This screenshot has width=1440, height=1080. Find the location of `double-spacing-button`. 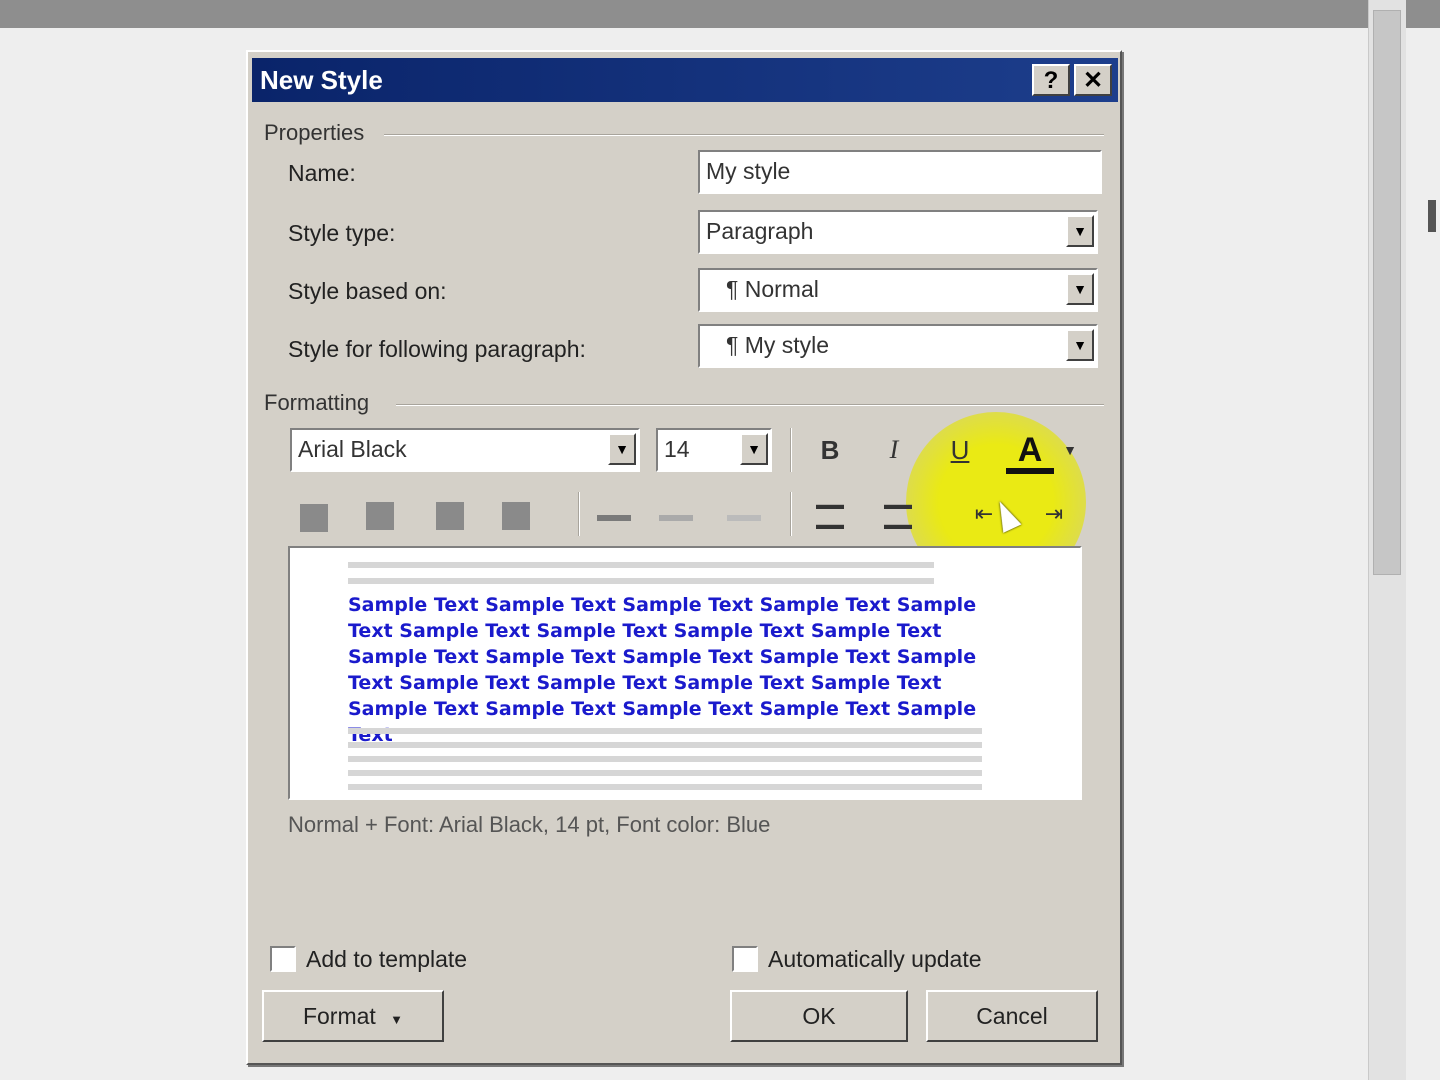

double-spacing-button is located at coordinates (744, 516).